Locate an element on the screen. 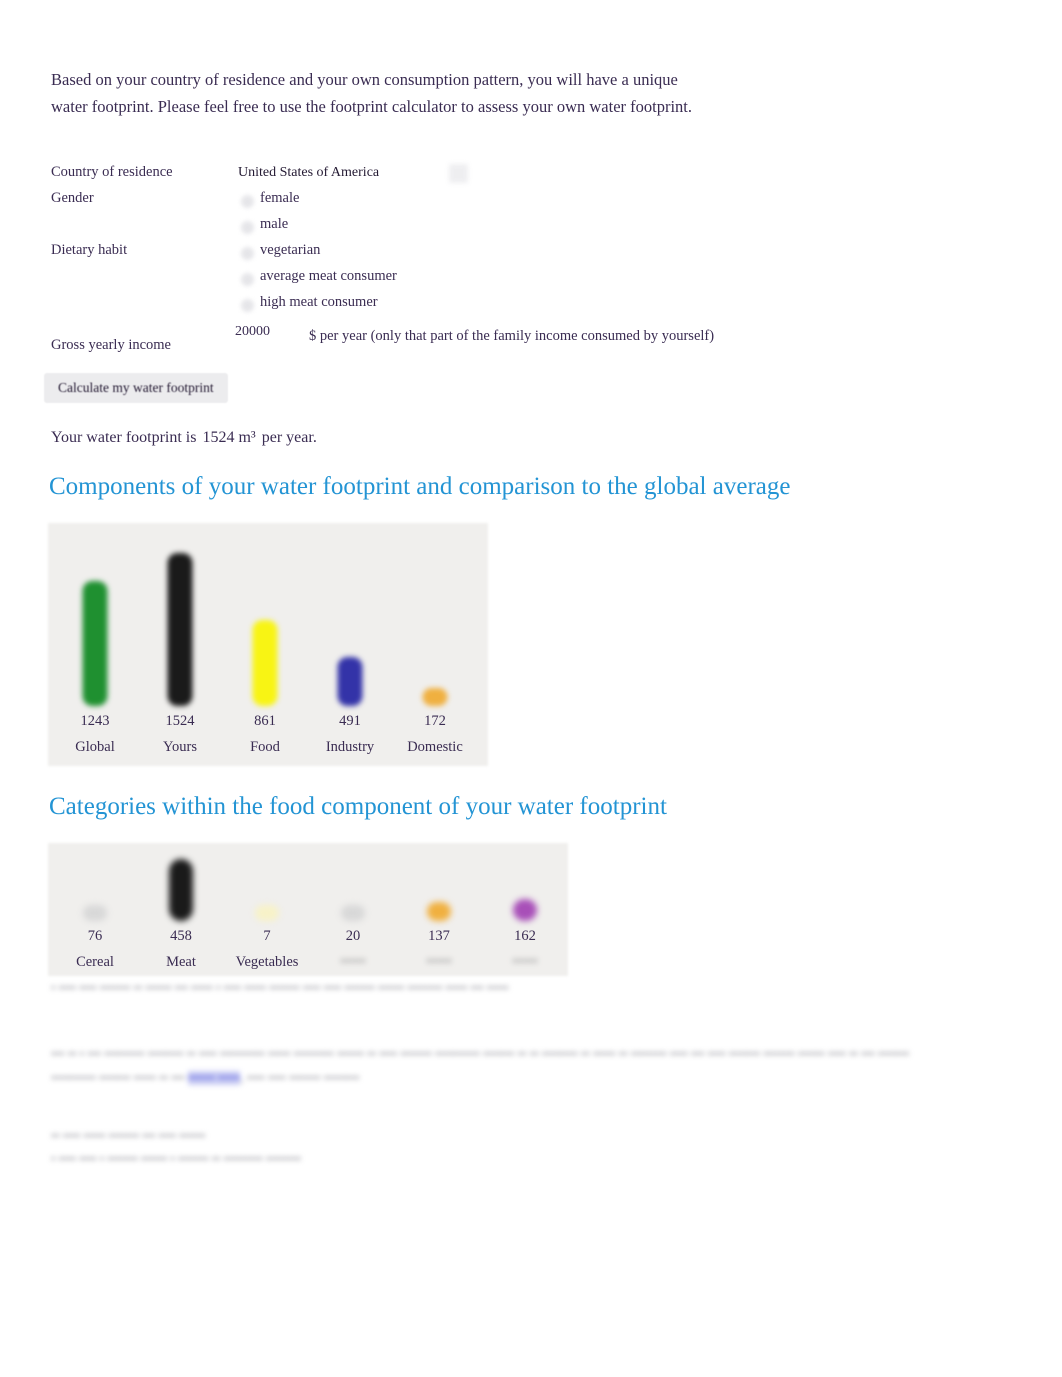 This screenshot has width=1062, height=1377. bar-label: Vegetables is located at coordinates (267, 962).